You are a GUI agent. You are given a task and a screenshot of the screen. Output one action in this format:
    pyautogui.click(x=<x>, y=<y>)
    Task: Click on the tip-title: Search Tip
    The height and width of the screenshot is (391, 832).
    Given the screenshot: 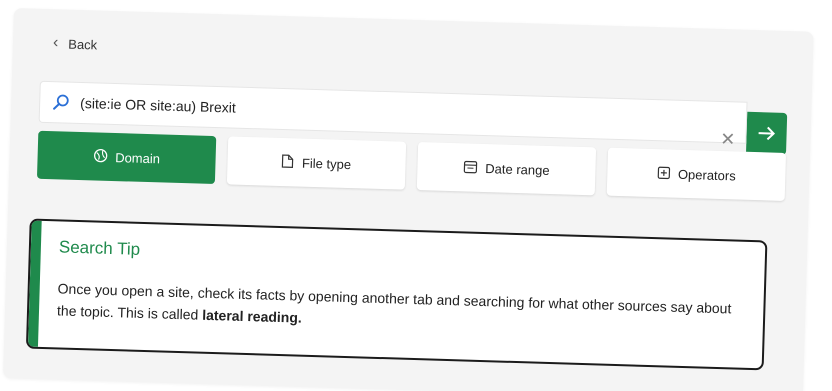 What is the action you would take?
    pyautogui.click(x=99, y=248)
    